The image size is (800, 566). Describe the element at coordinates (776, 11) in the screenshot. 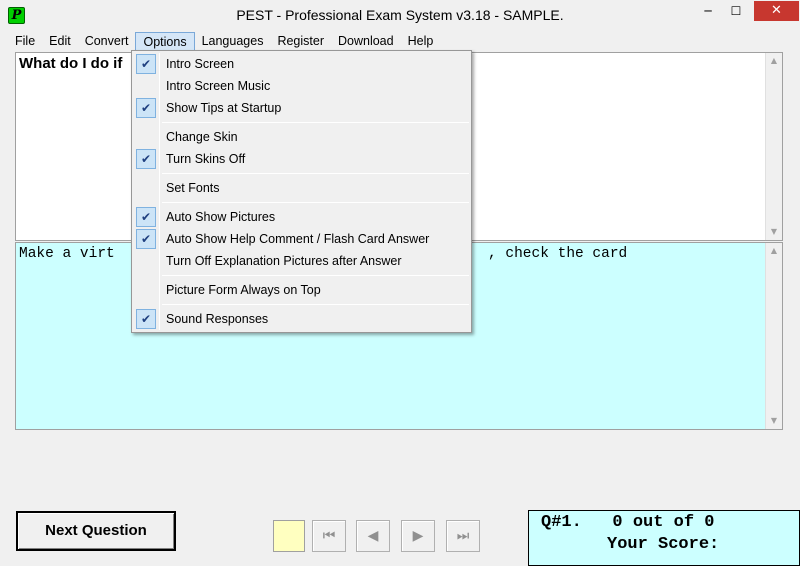

I see `close-button: ✕` at that location.